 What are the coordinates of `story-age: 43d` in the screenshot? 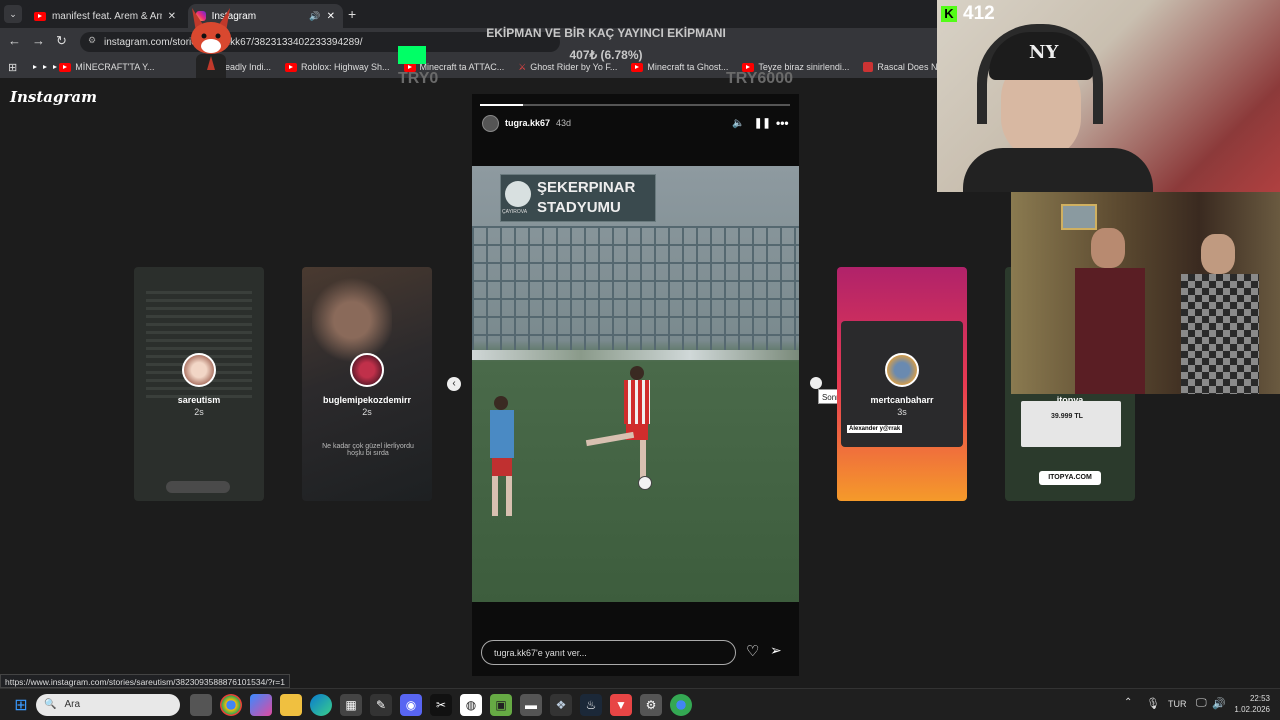 It's located at (564, 123).